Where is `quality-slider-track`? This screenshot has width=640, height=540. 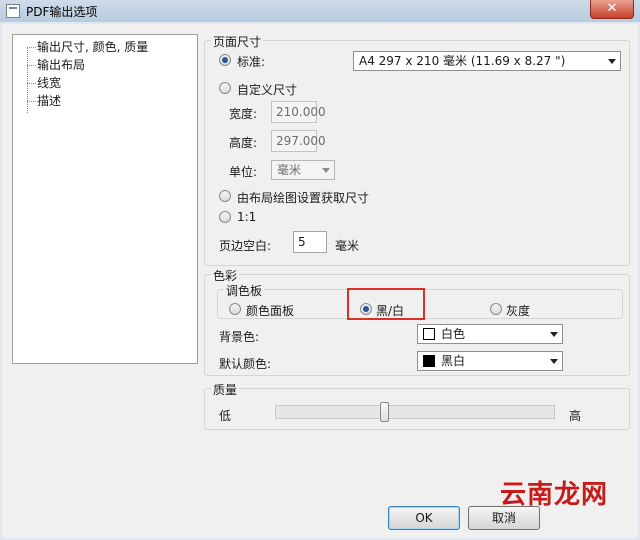 quality-slider-track is located at coordinates (415, 412).